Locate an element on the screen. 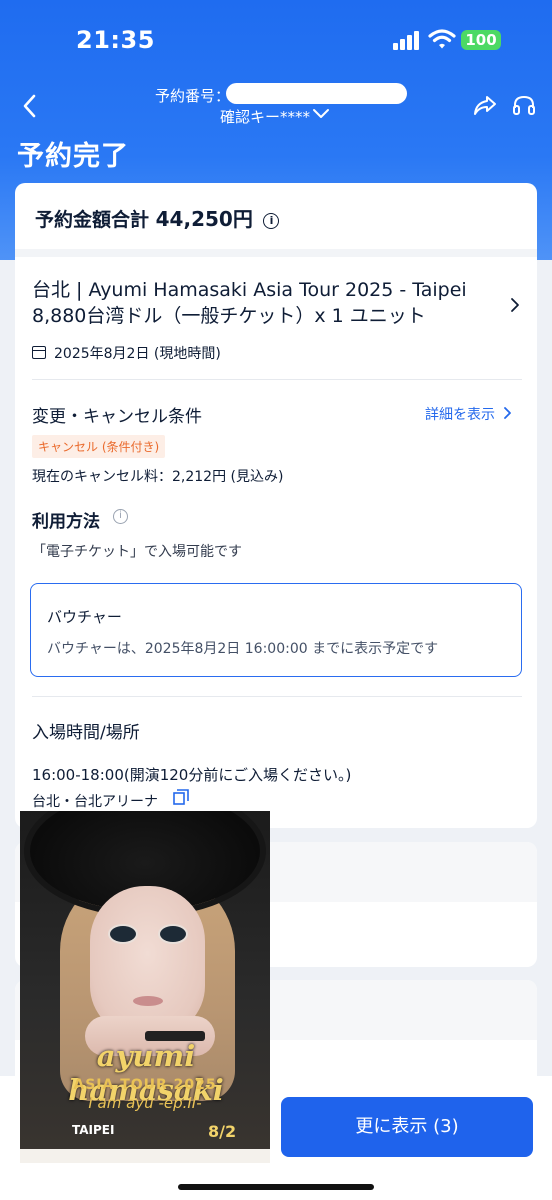  page-title: 予約完了 is located at coordinates (73, 156).